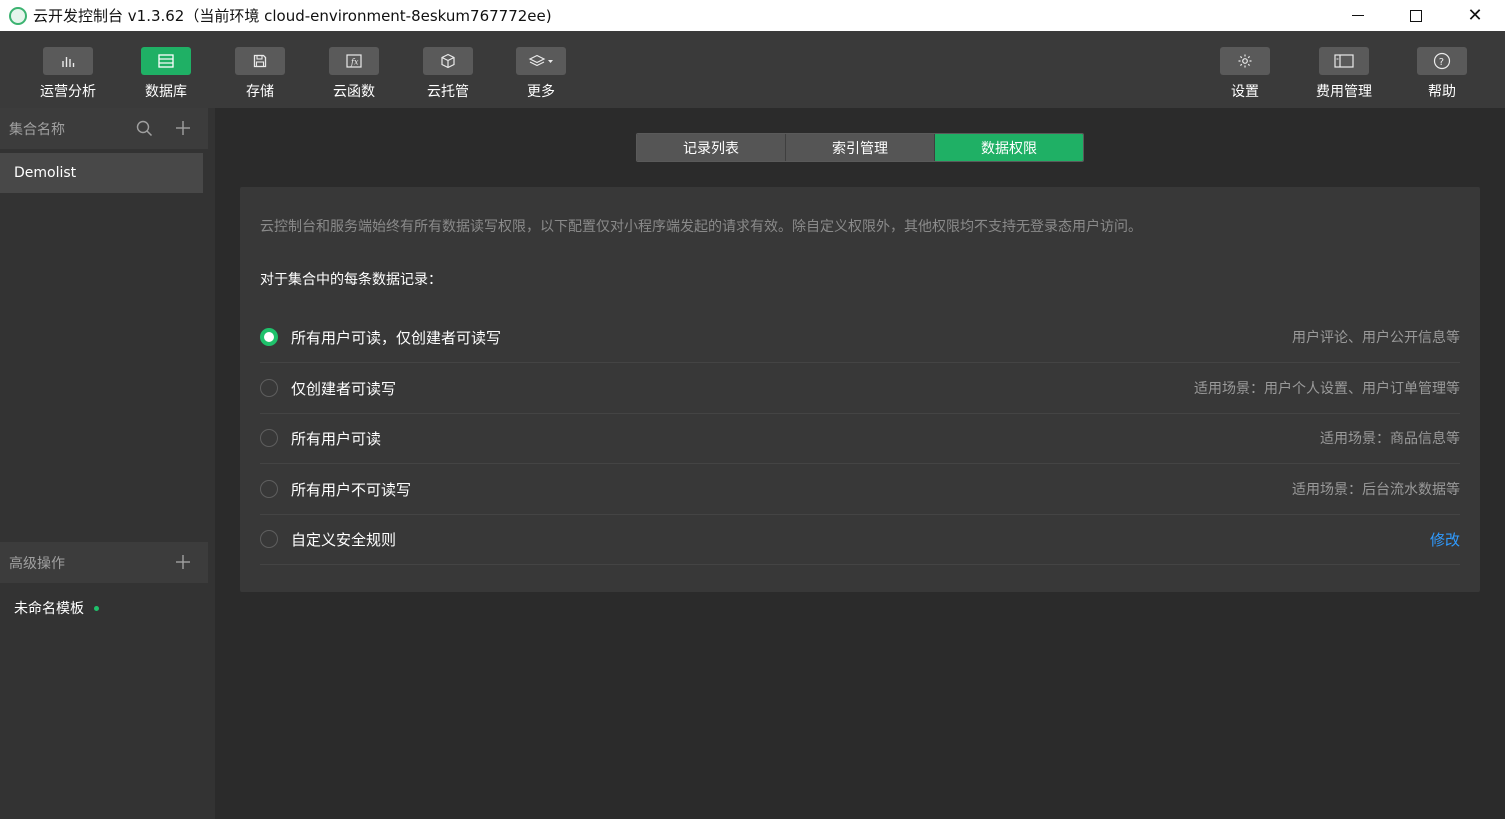 The image size is (1505, 819). I want to click on main-toolbar: 运营分析 数据库 存储 fx 云函数 云托管 更多 设置 费用管理 ? 帮助, so click(752, 69).